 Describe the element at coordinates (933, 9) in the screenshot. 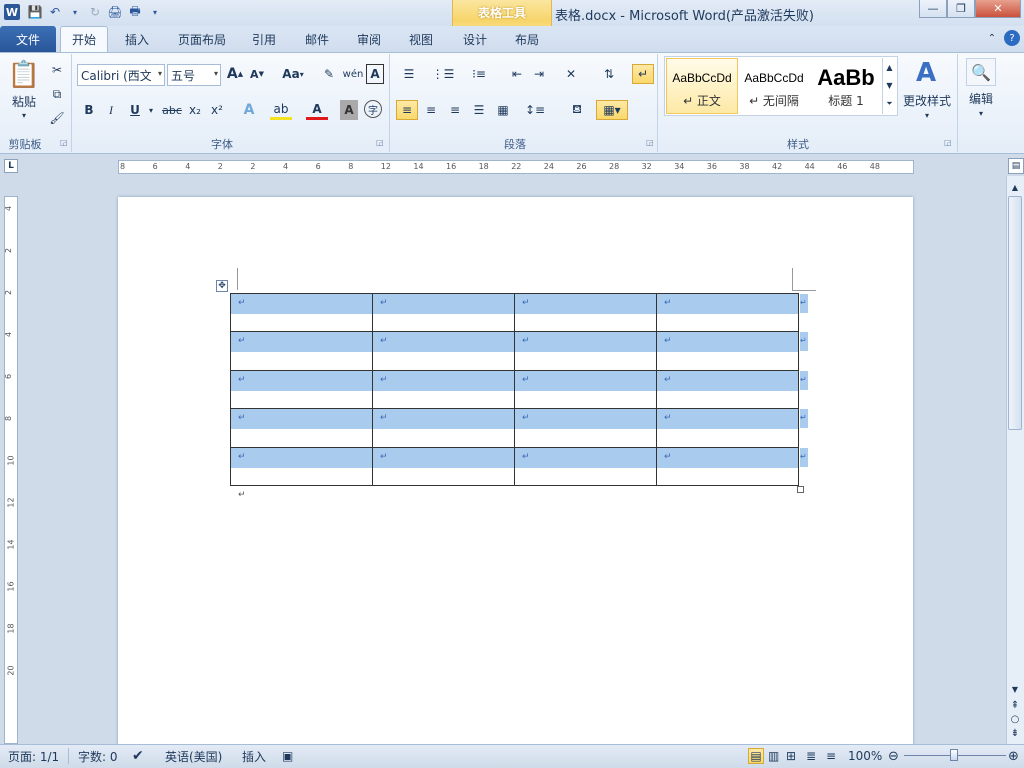

I see `minimize-button: —` at that location.